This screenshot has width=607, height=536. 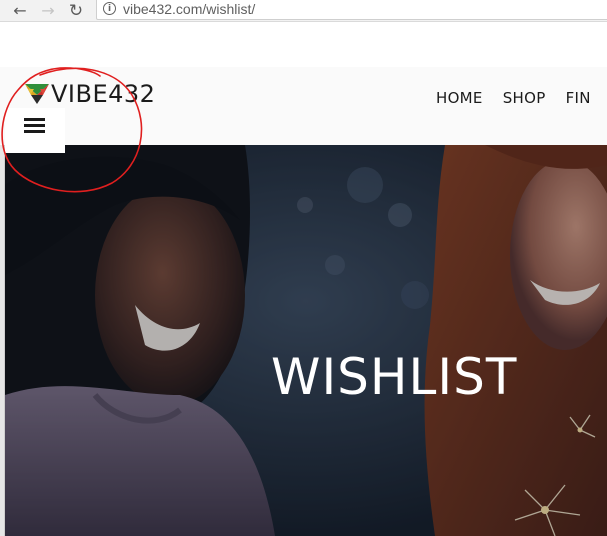 I want to click on nav-link-find: FIN, so click(x=578, y=98).